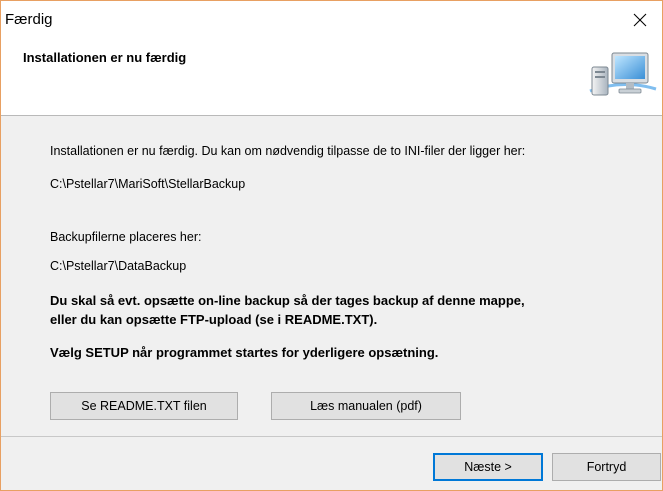 Image resolution: width=663 pixels, height=491 pixels. What do you see at coordinates (126, 237) in the screenshot?
I see `backup-label: Backupfilerne placeres her:` at bounding box center [126, 237].